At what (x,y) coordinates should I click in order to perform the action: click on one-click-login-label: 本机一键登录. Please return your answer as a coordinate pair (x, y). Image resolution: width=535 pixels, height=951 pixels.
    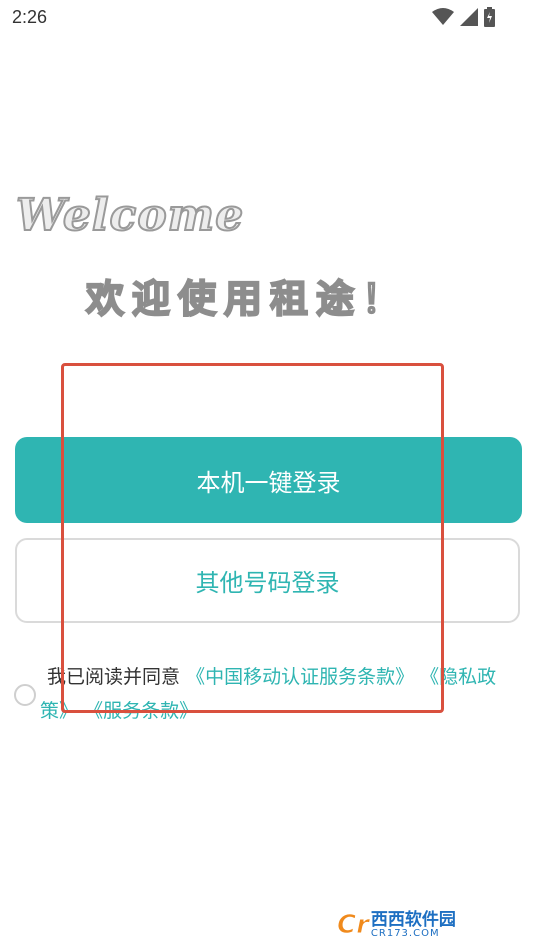
    Looking at the image, I should click on (268, 482).